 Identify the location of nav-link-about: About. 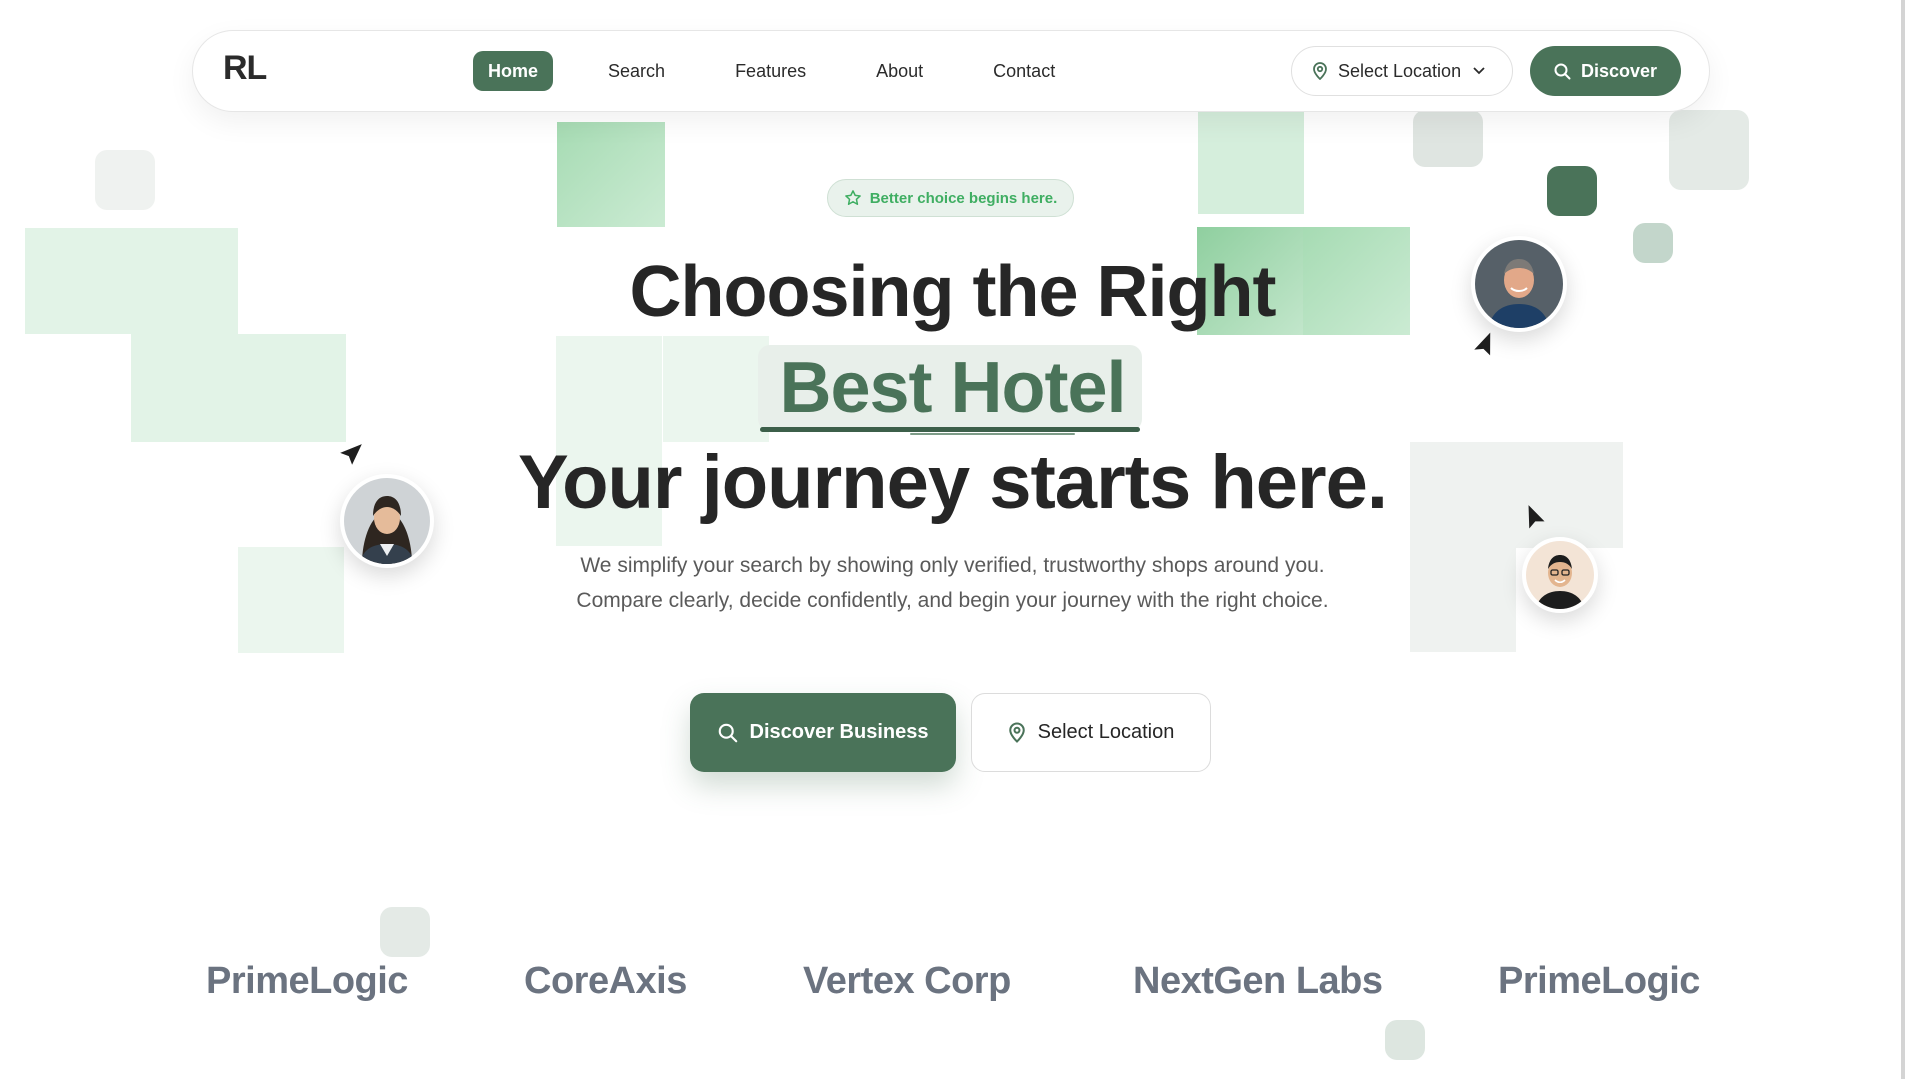
(899, 71).